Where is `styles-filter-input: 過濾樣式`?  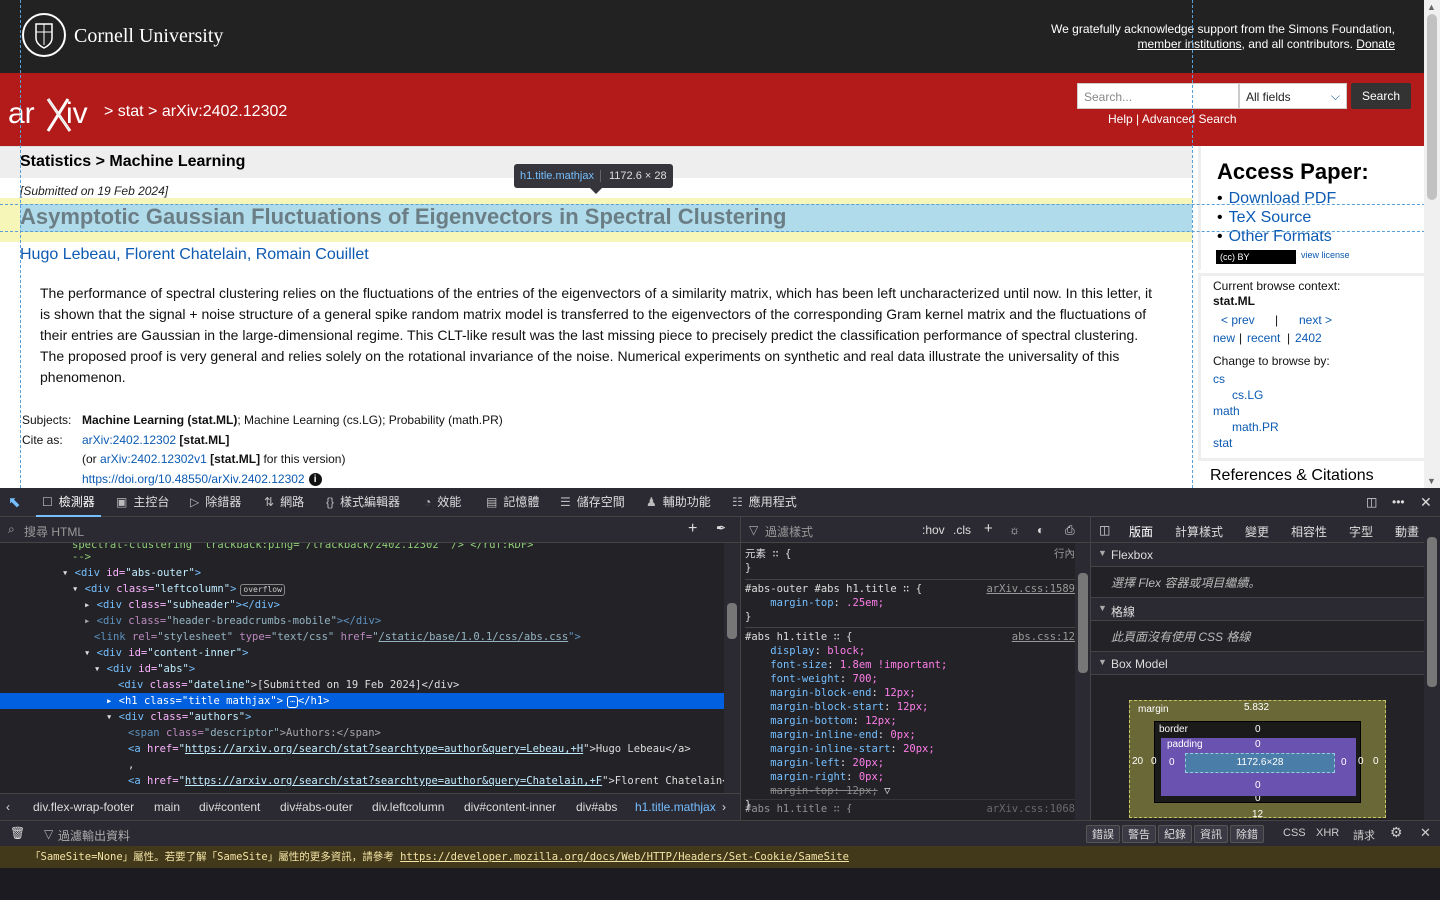 styles-filter-input: 過濾樣式 is located at coordinates (789, 531).